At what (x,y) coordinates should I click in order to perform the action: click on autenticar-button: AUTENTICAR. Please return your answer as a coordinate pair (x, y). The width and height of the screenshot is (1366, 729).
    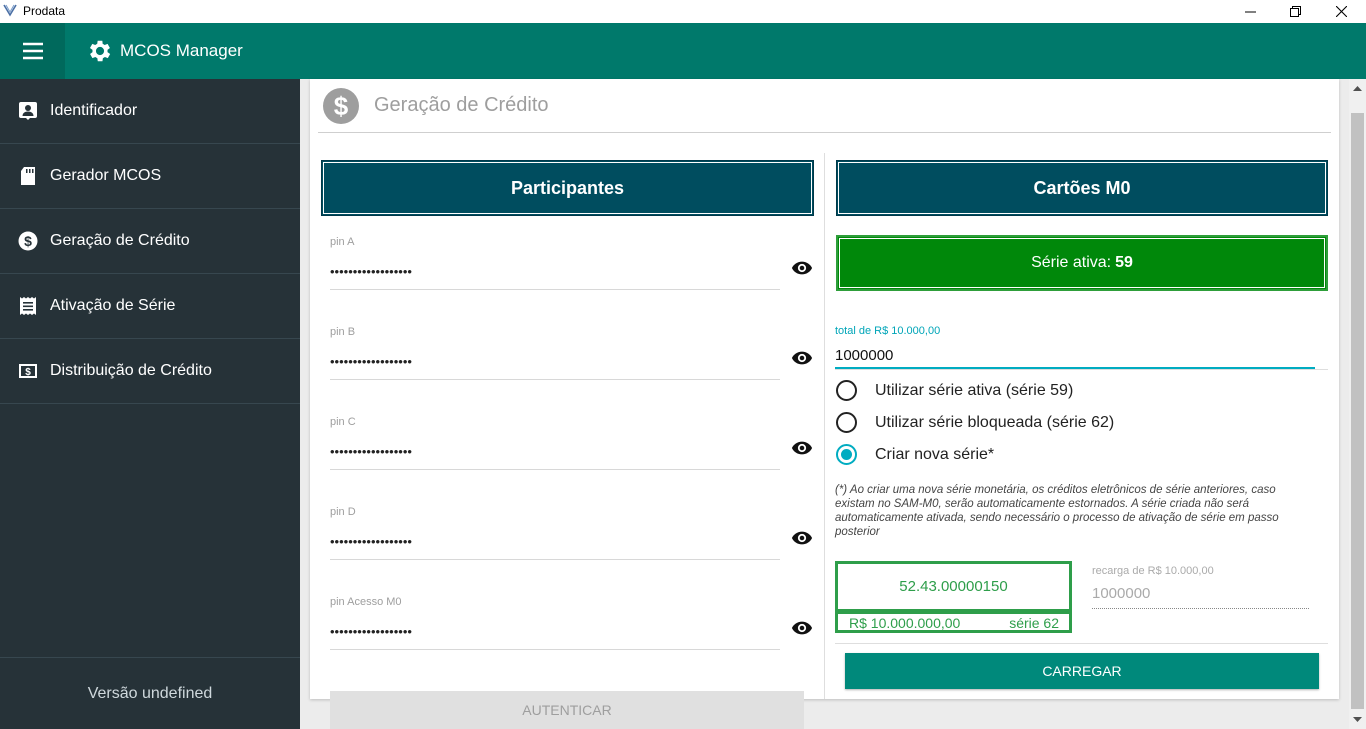
    Looking at the image, I should click on (567, 710).